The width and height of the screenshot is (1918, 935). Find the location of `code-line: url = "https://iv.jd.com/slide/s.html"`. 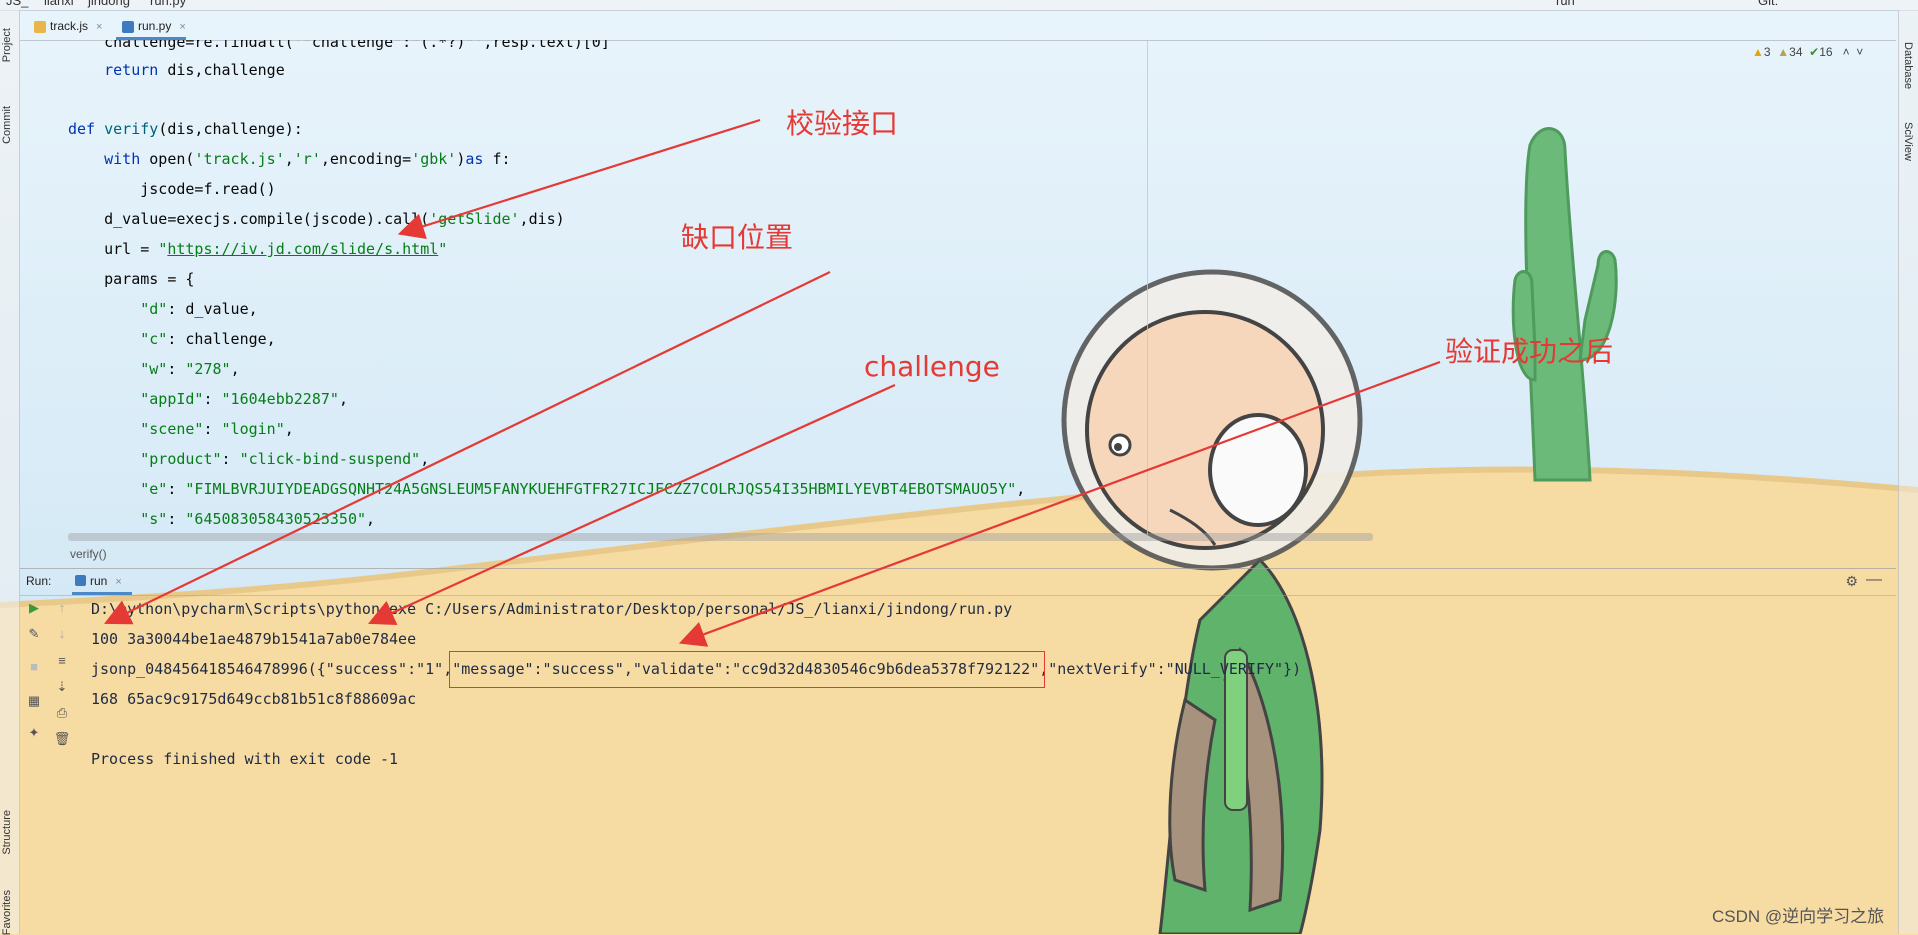

code-line: url = "https://iv.jd.com/slide/s.html" is located at coordinates (258, 249).